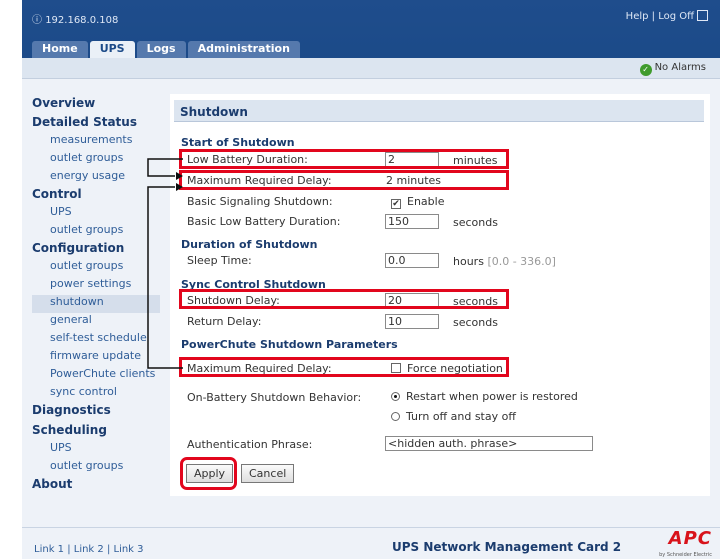 The image size is (720, 559). I want to click on apc-logo-sub: by Schneider Electric, so click(685, 555).